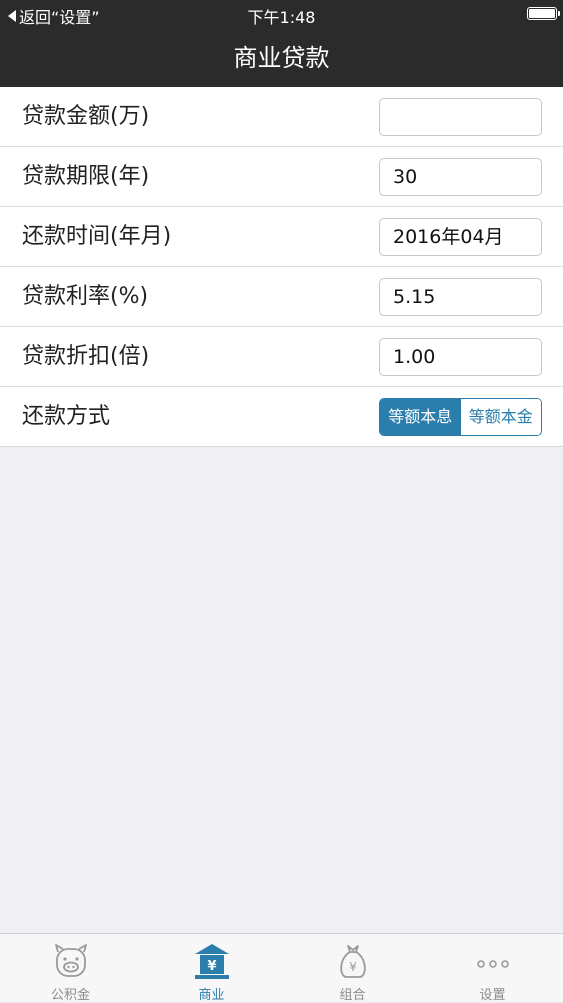 The height and width of the screenshot is (1003, 563). Describe the element at coordinates (460, 177) in the screenshot. I see `term-input: 30` at that location.